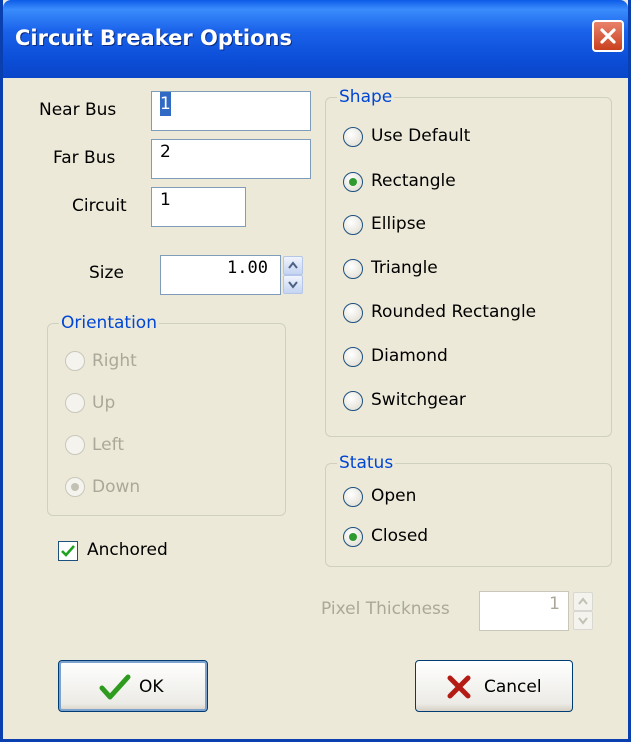 The image size is (631, 742). I want to click on cancel-button: Cancel, so click(494, 686).